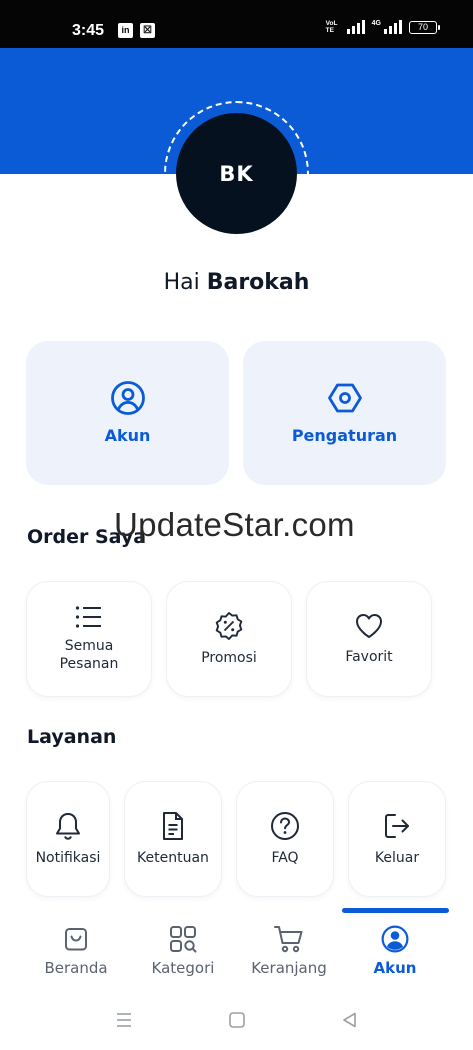 This screenshot has height=1050, width=473. What do you see at coordinates (237, 1020) in the screenshot?
I see `home-square-icon` at bounding box center [237, 1020].